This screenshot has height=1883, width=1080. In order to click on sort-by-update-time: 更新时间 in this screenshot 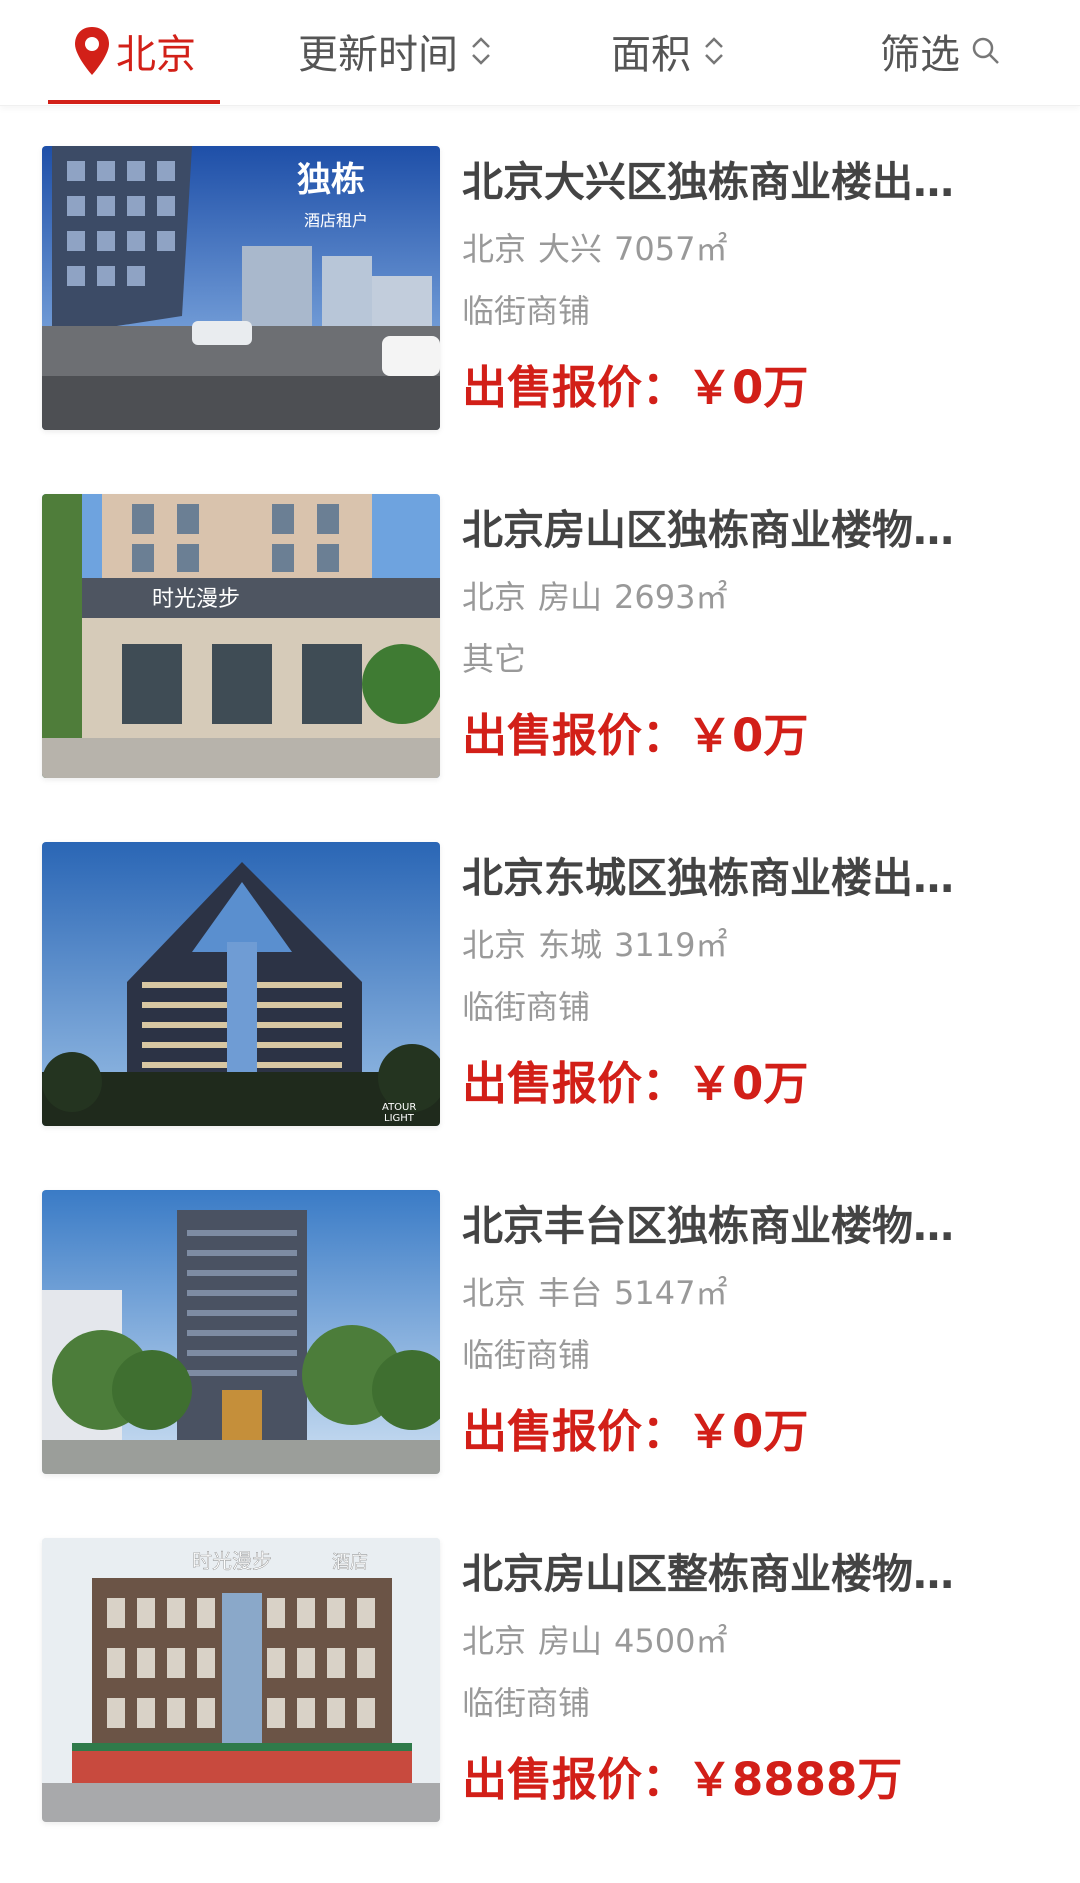, I will do `click(396, 51)`.